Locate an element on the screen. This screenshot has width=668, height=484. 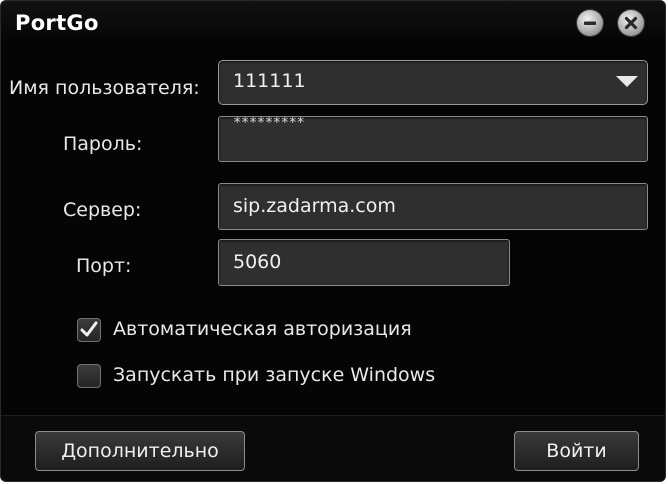
minimize-button is located at coordinates (590, 23).